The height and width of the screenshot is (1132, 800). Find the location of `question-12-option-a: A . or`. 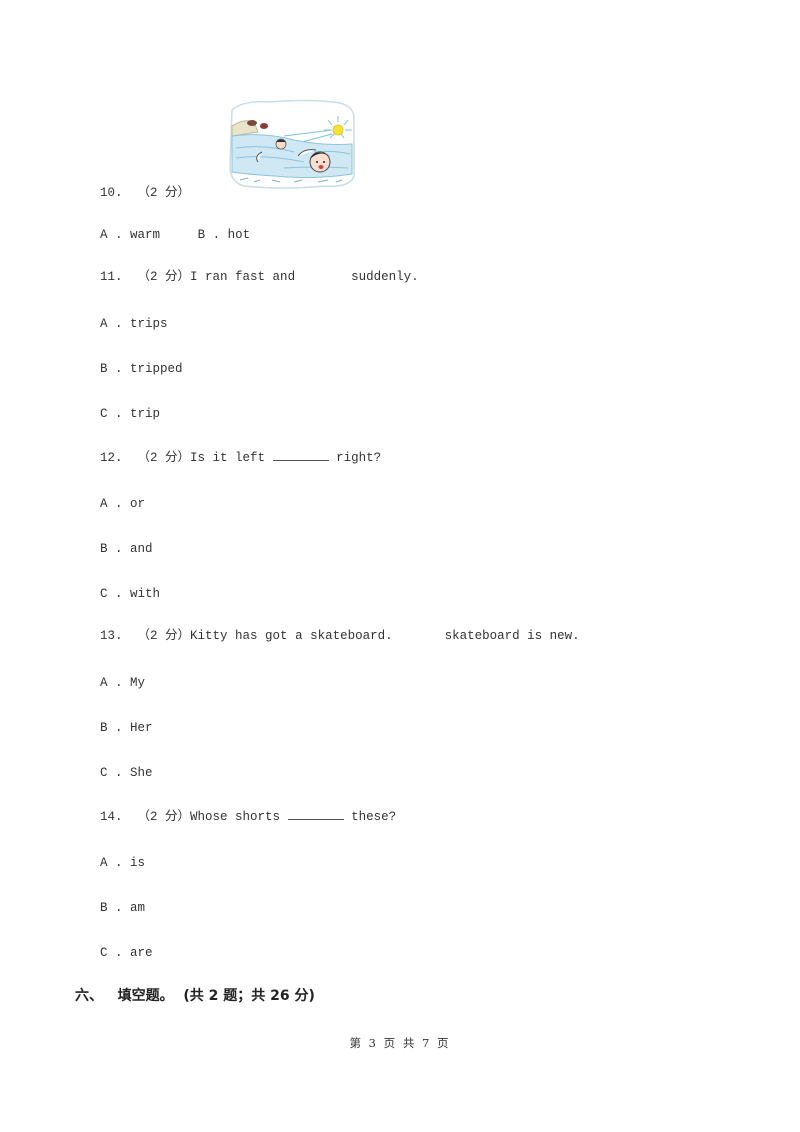

question-12-option-a: A . or is located at coordinates (122, 504).